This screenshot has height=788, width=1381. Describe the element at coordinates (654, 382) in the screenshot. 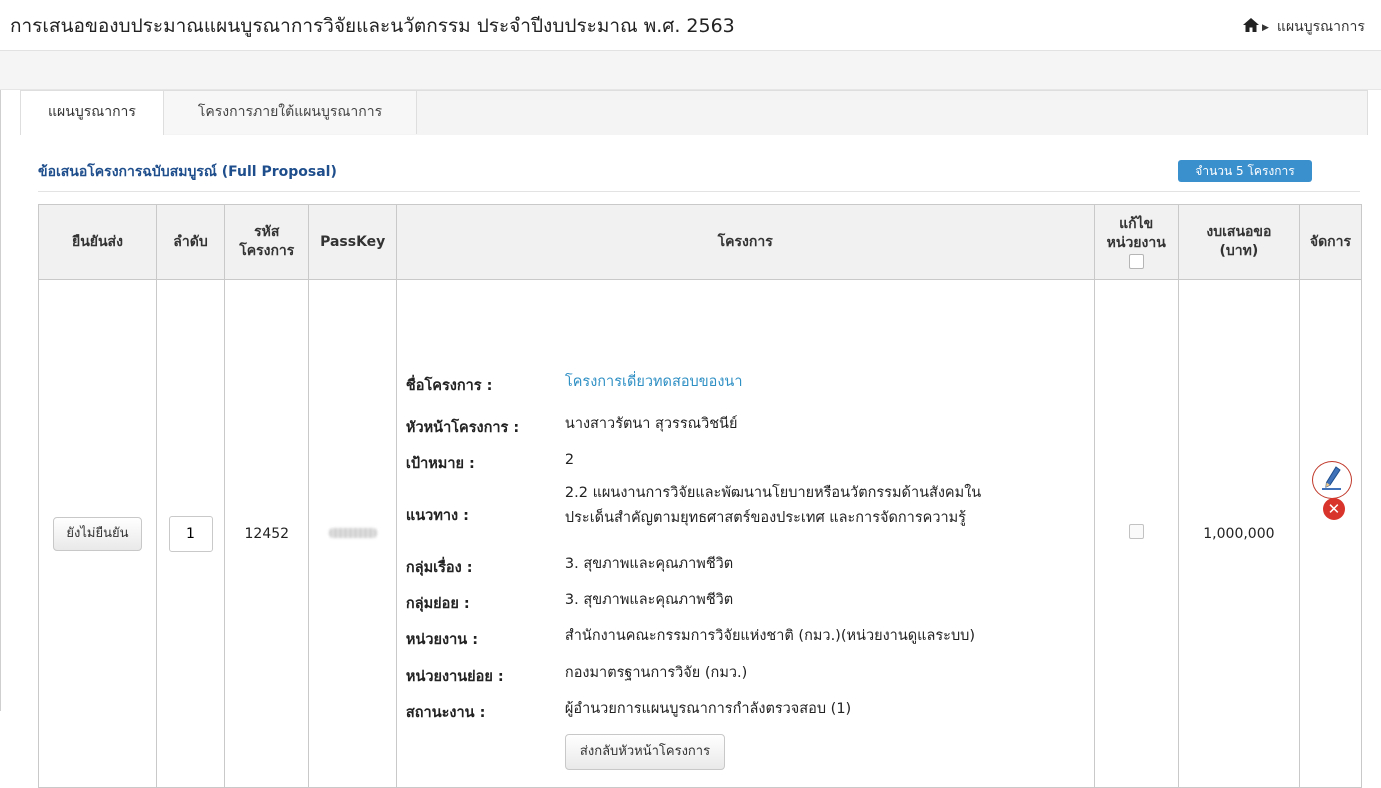

I see `project-name-link: โครงการเดี่ยวทดสอบของนา` at that location.